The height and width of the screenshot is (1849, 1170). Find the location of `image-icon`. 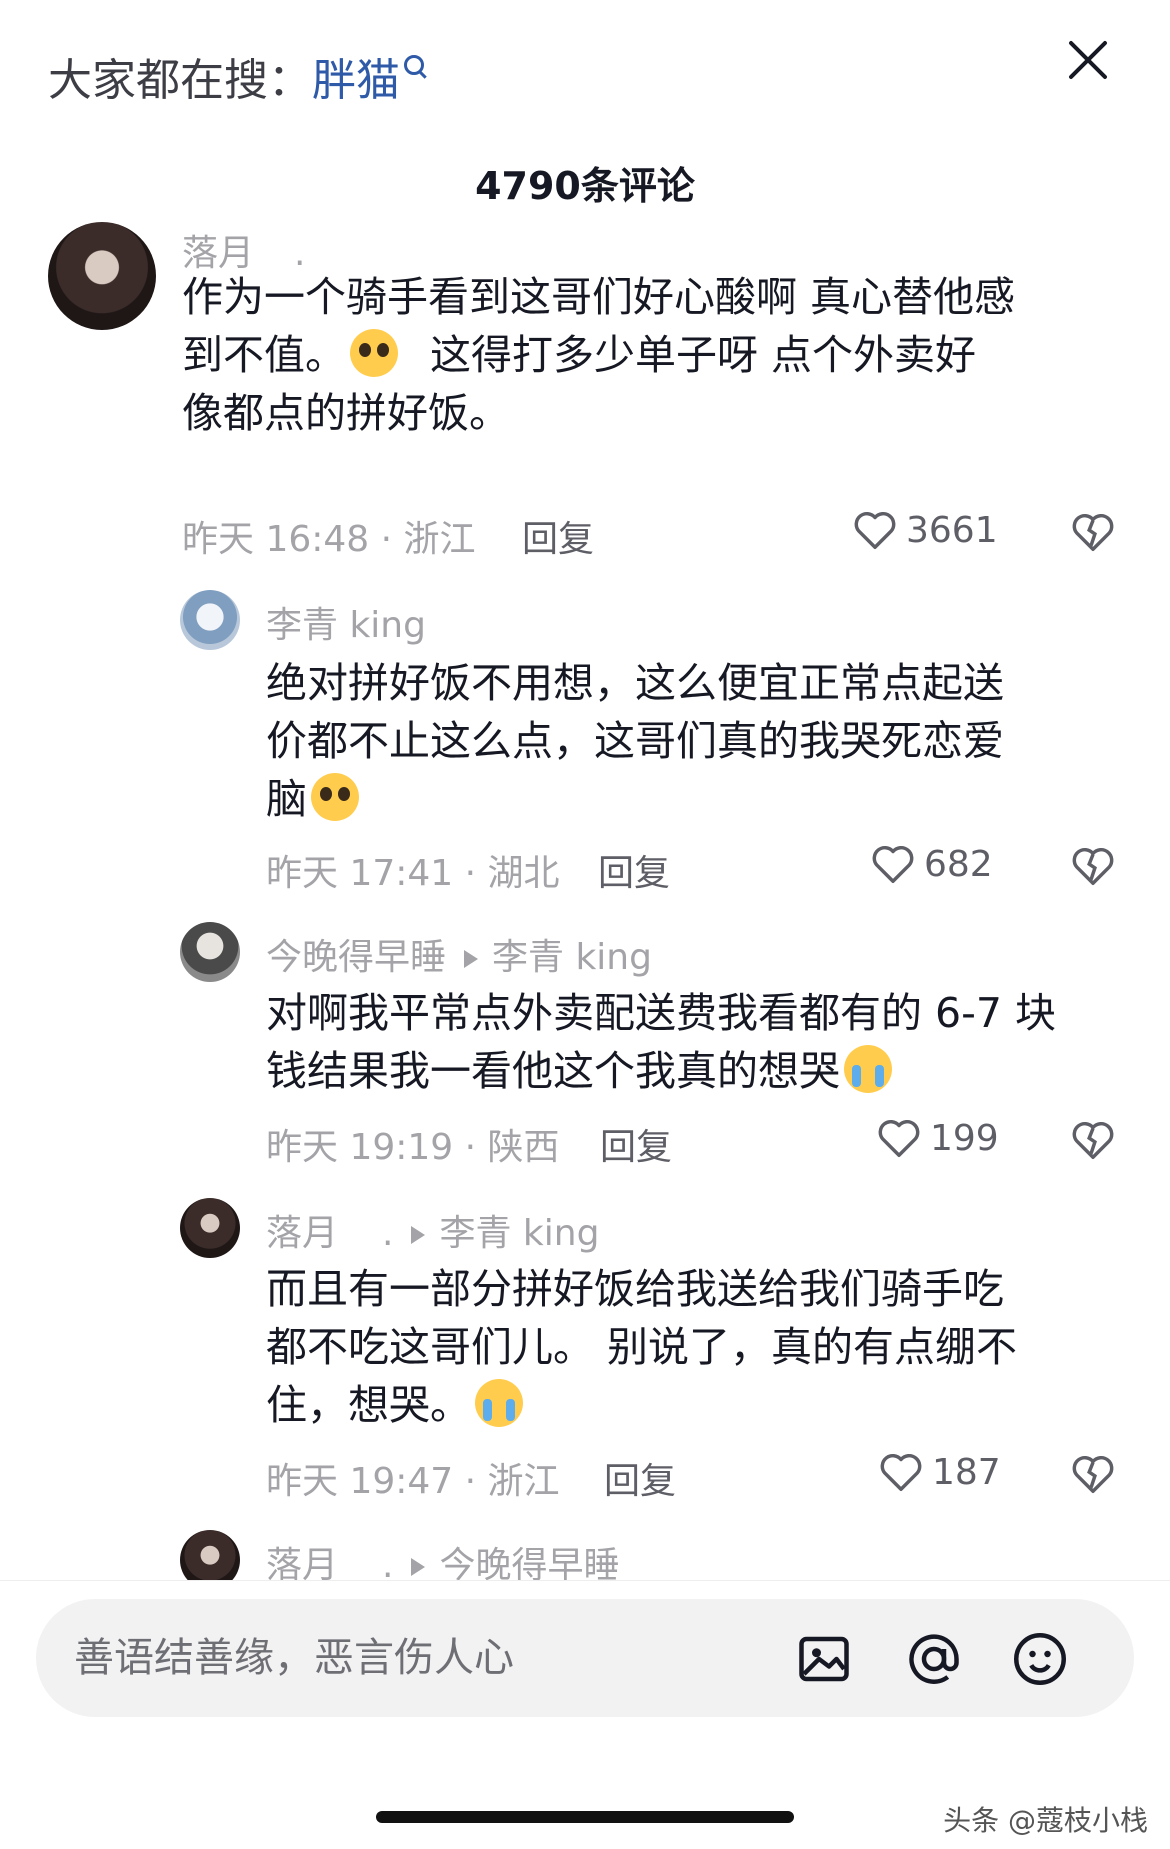

image-icon is located at coordinates (824, 1659).